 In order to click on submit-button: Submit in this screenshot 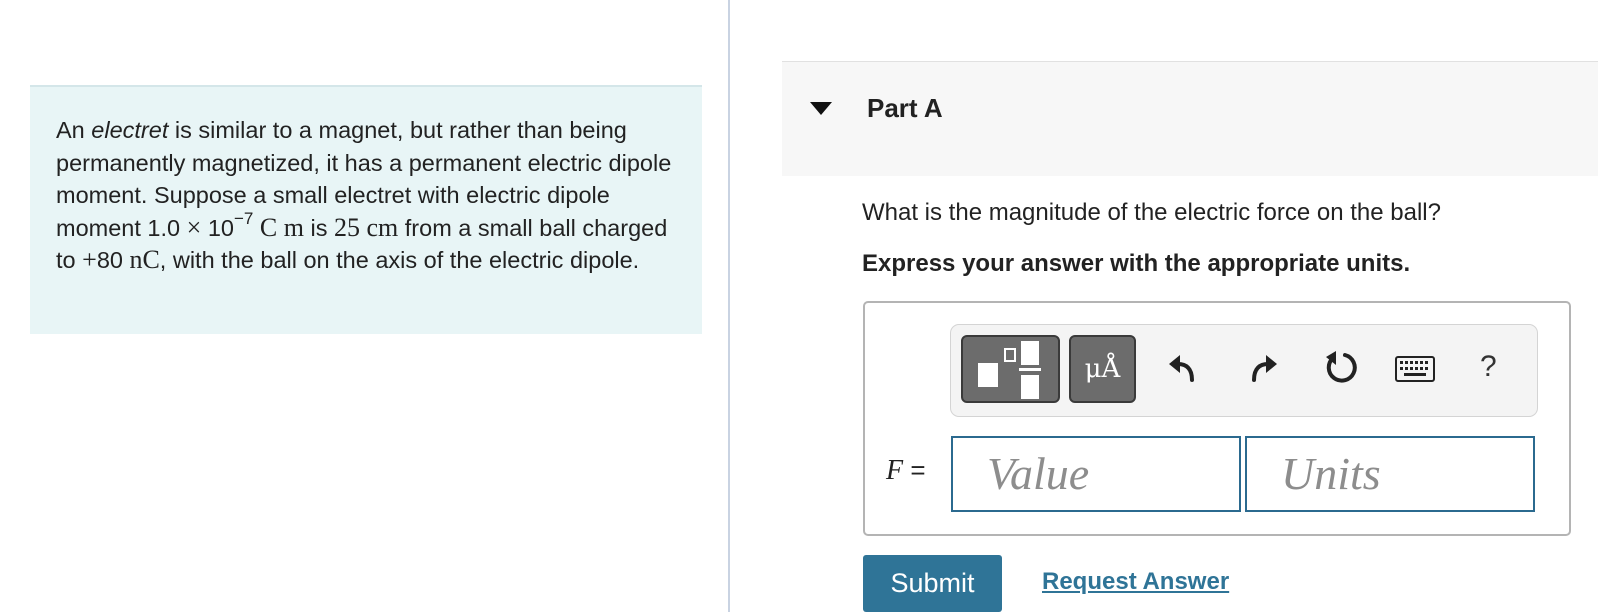, I will do `click(932, 583)`.